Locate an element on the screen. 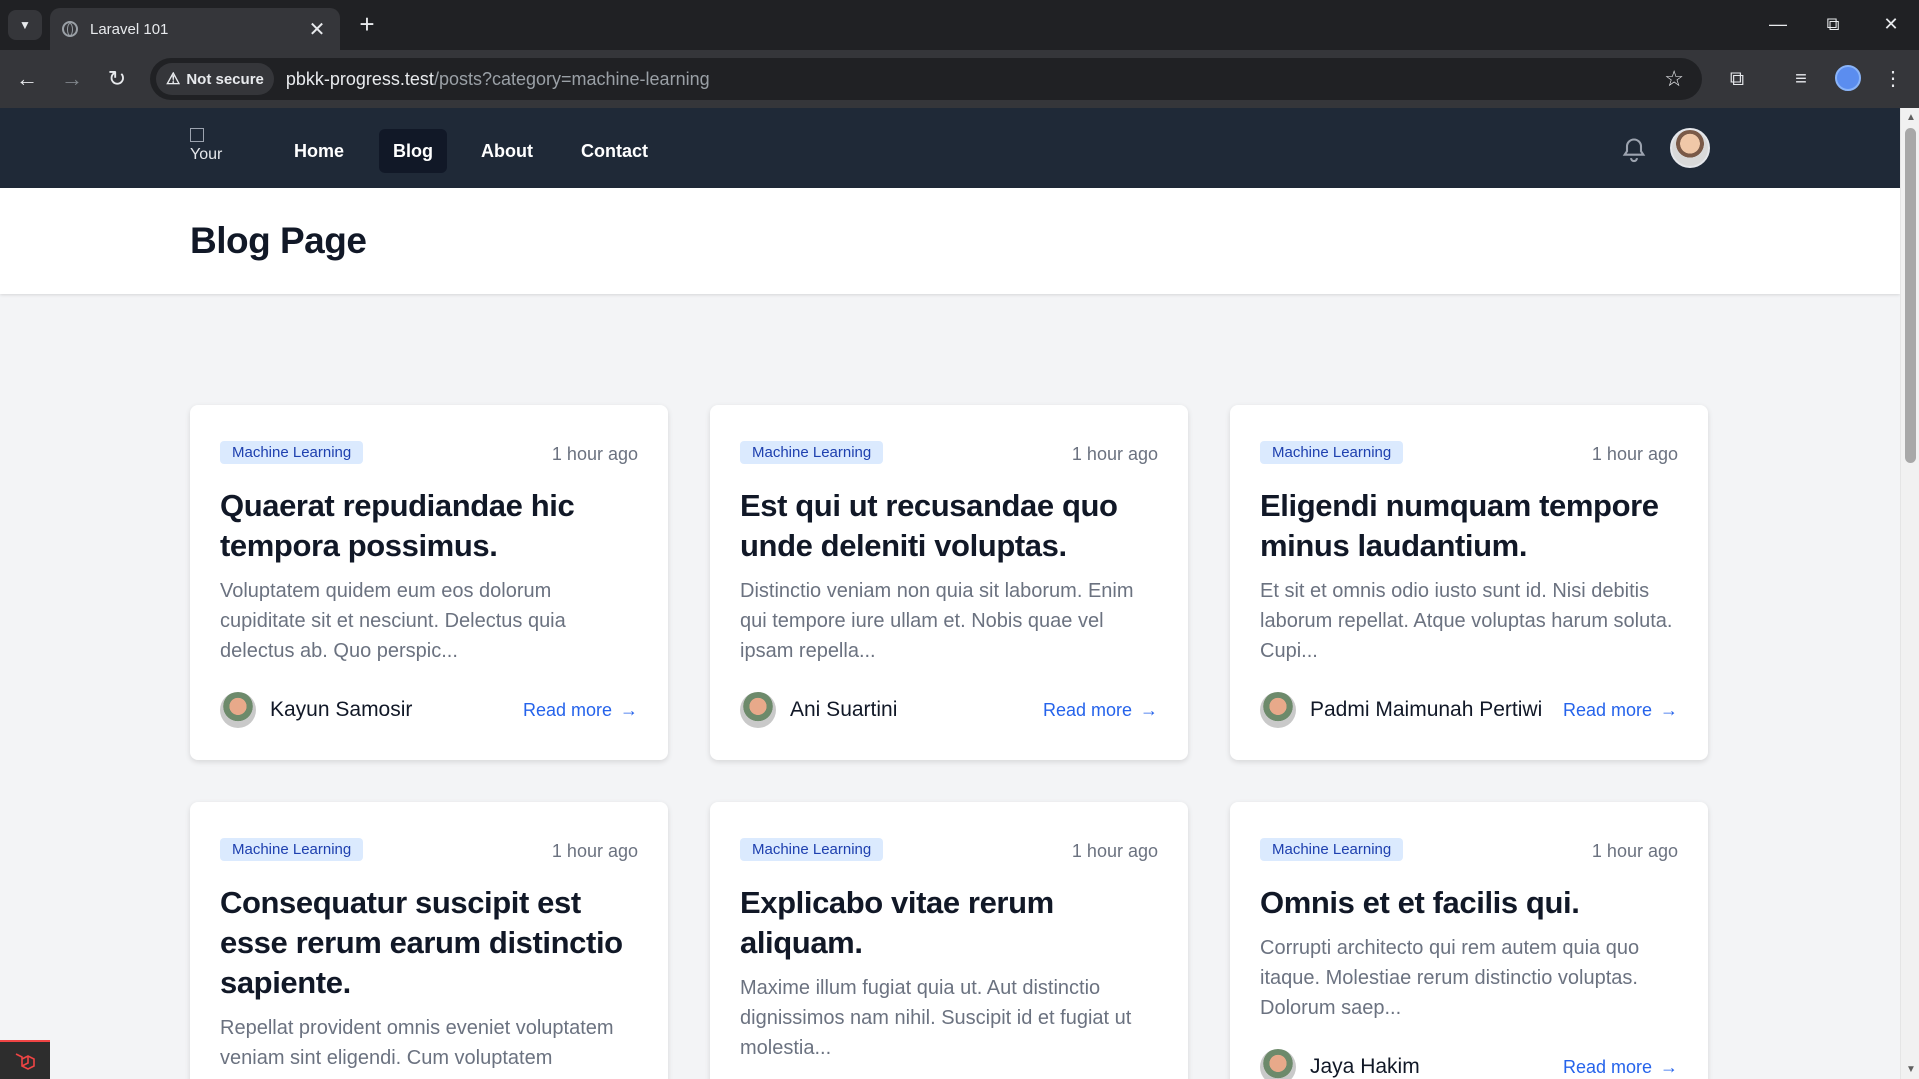 The width and height of the screenshot is (1919, 1079). security-chip: ⚠ Not secure is located at coordinates (215, 79).